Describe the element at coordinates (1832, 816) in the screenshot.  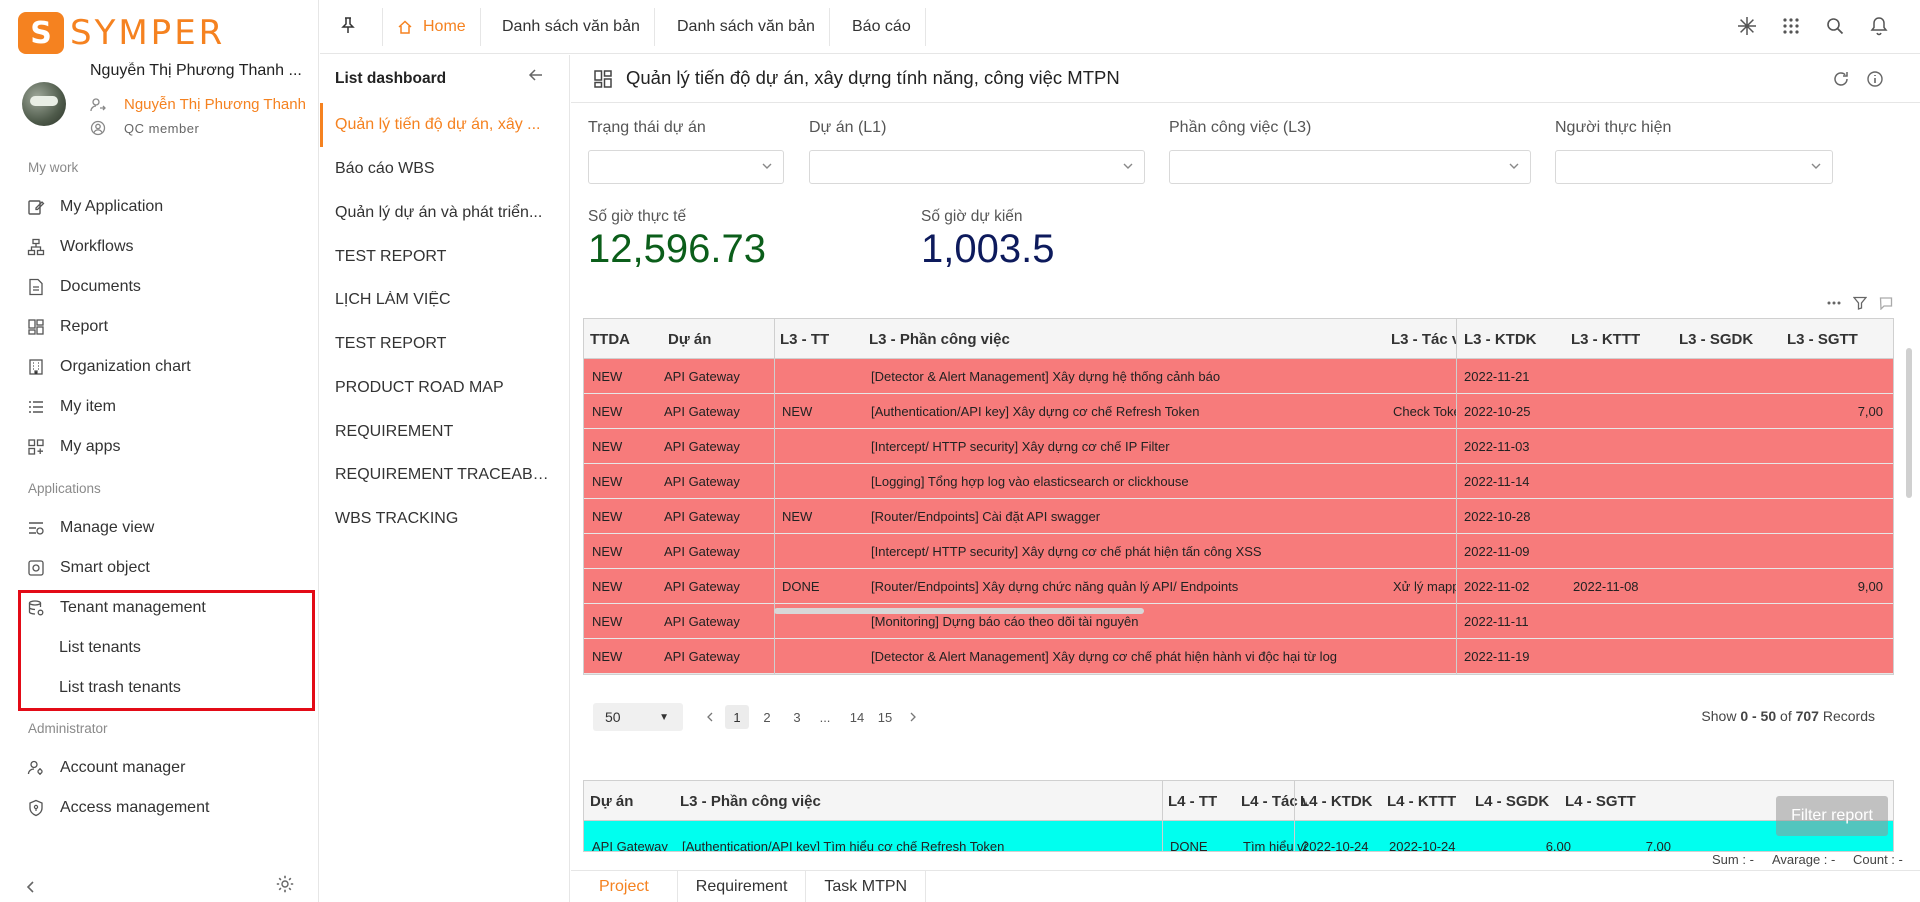
I see `filter-report-button: Filter report` at that location.